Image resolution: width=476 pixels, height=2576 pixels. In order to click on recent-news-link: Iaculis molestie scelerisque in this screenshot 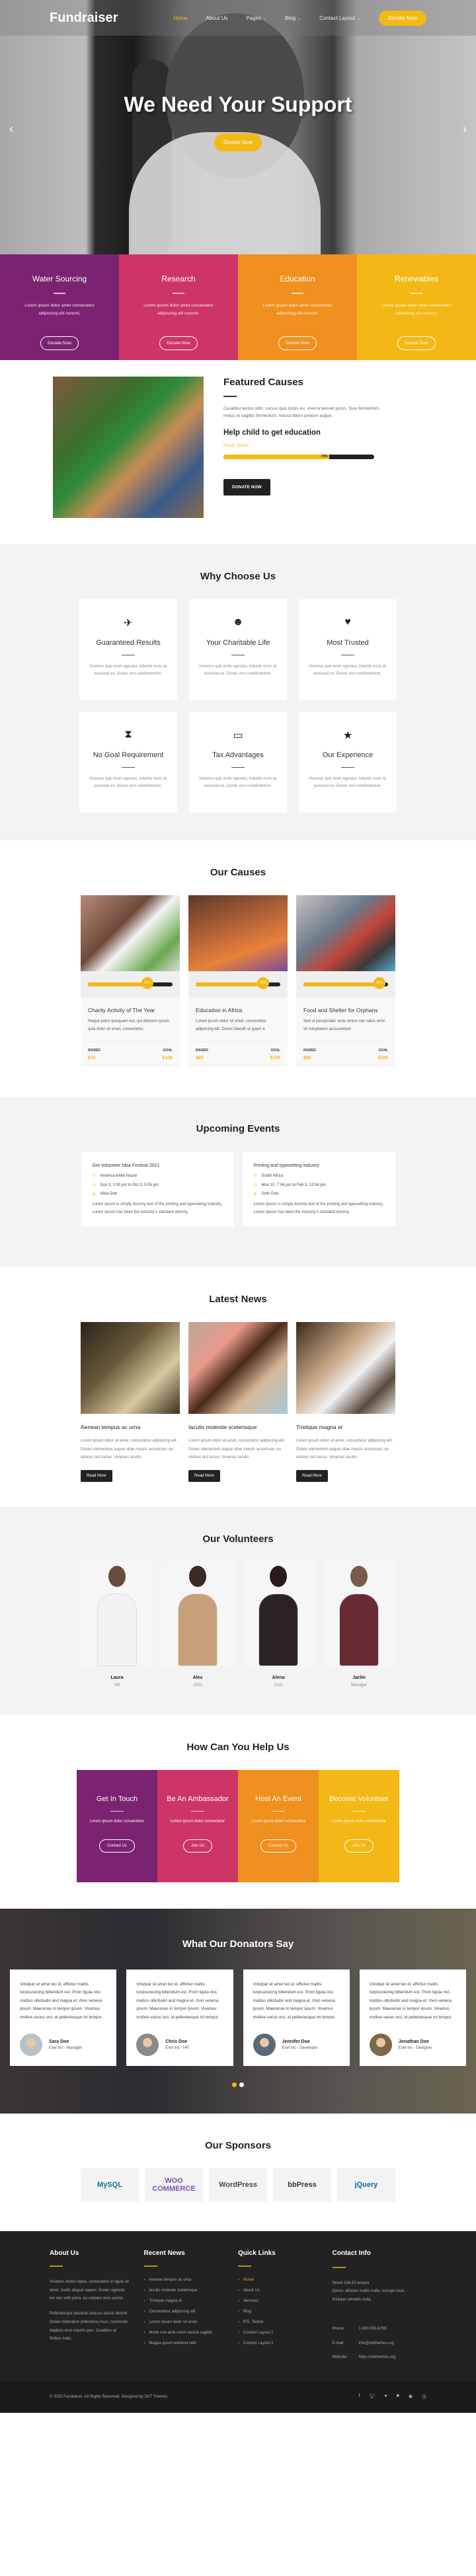, I will do `click(191, 2291)`.